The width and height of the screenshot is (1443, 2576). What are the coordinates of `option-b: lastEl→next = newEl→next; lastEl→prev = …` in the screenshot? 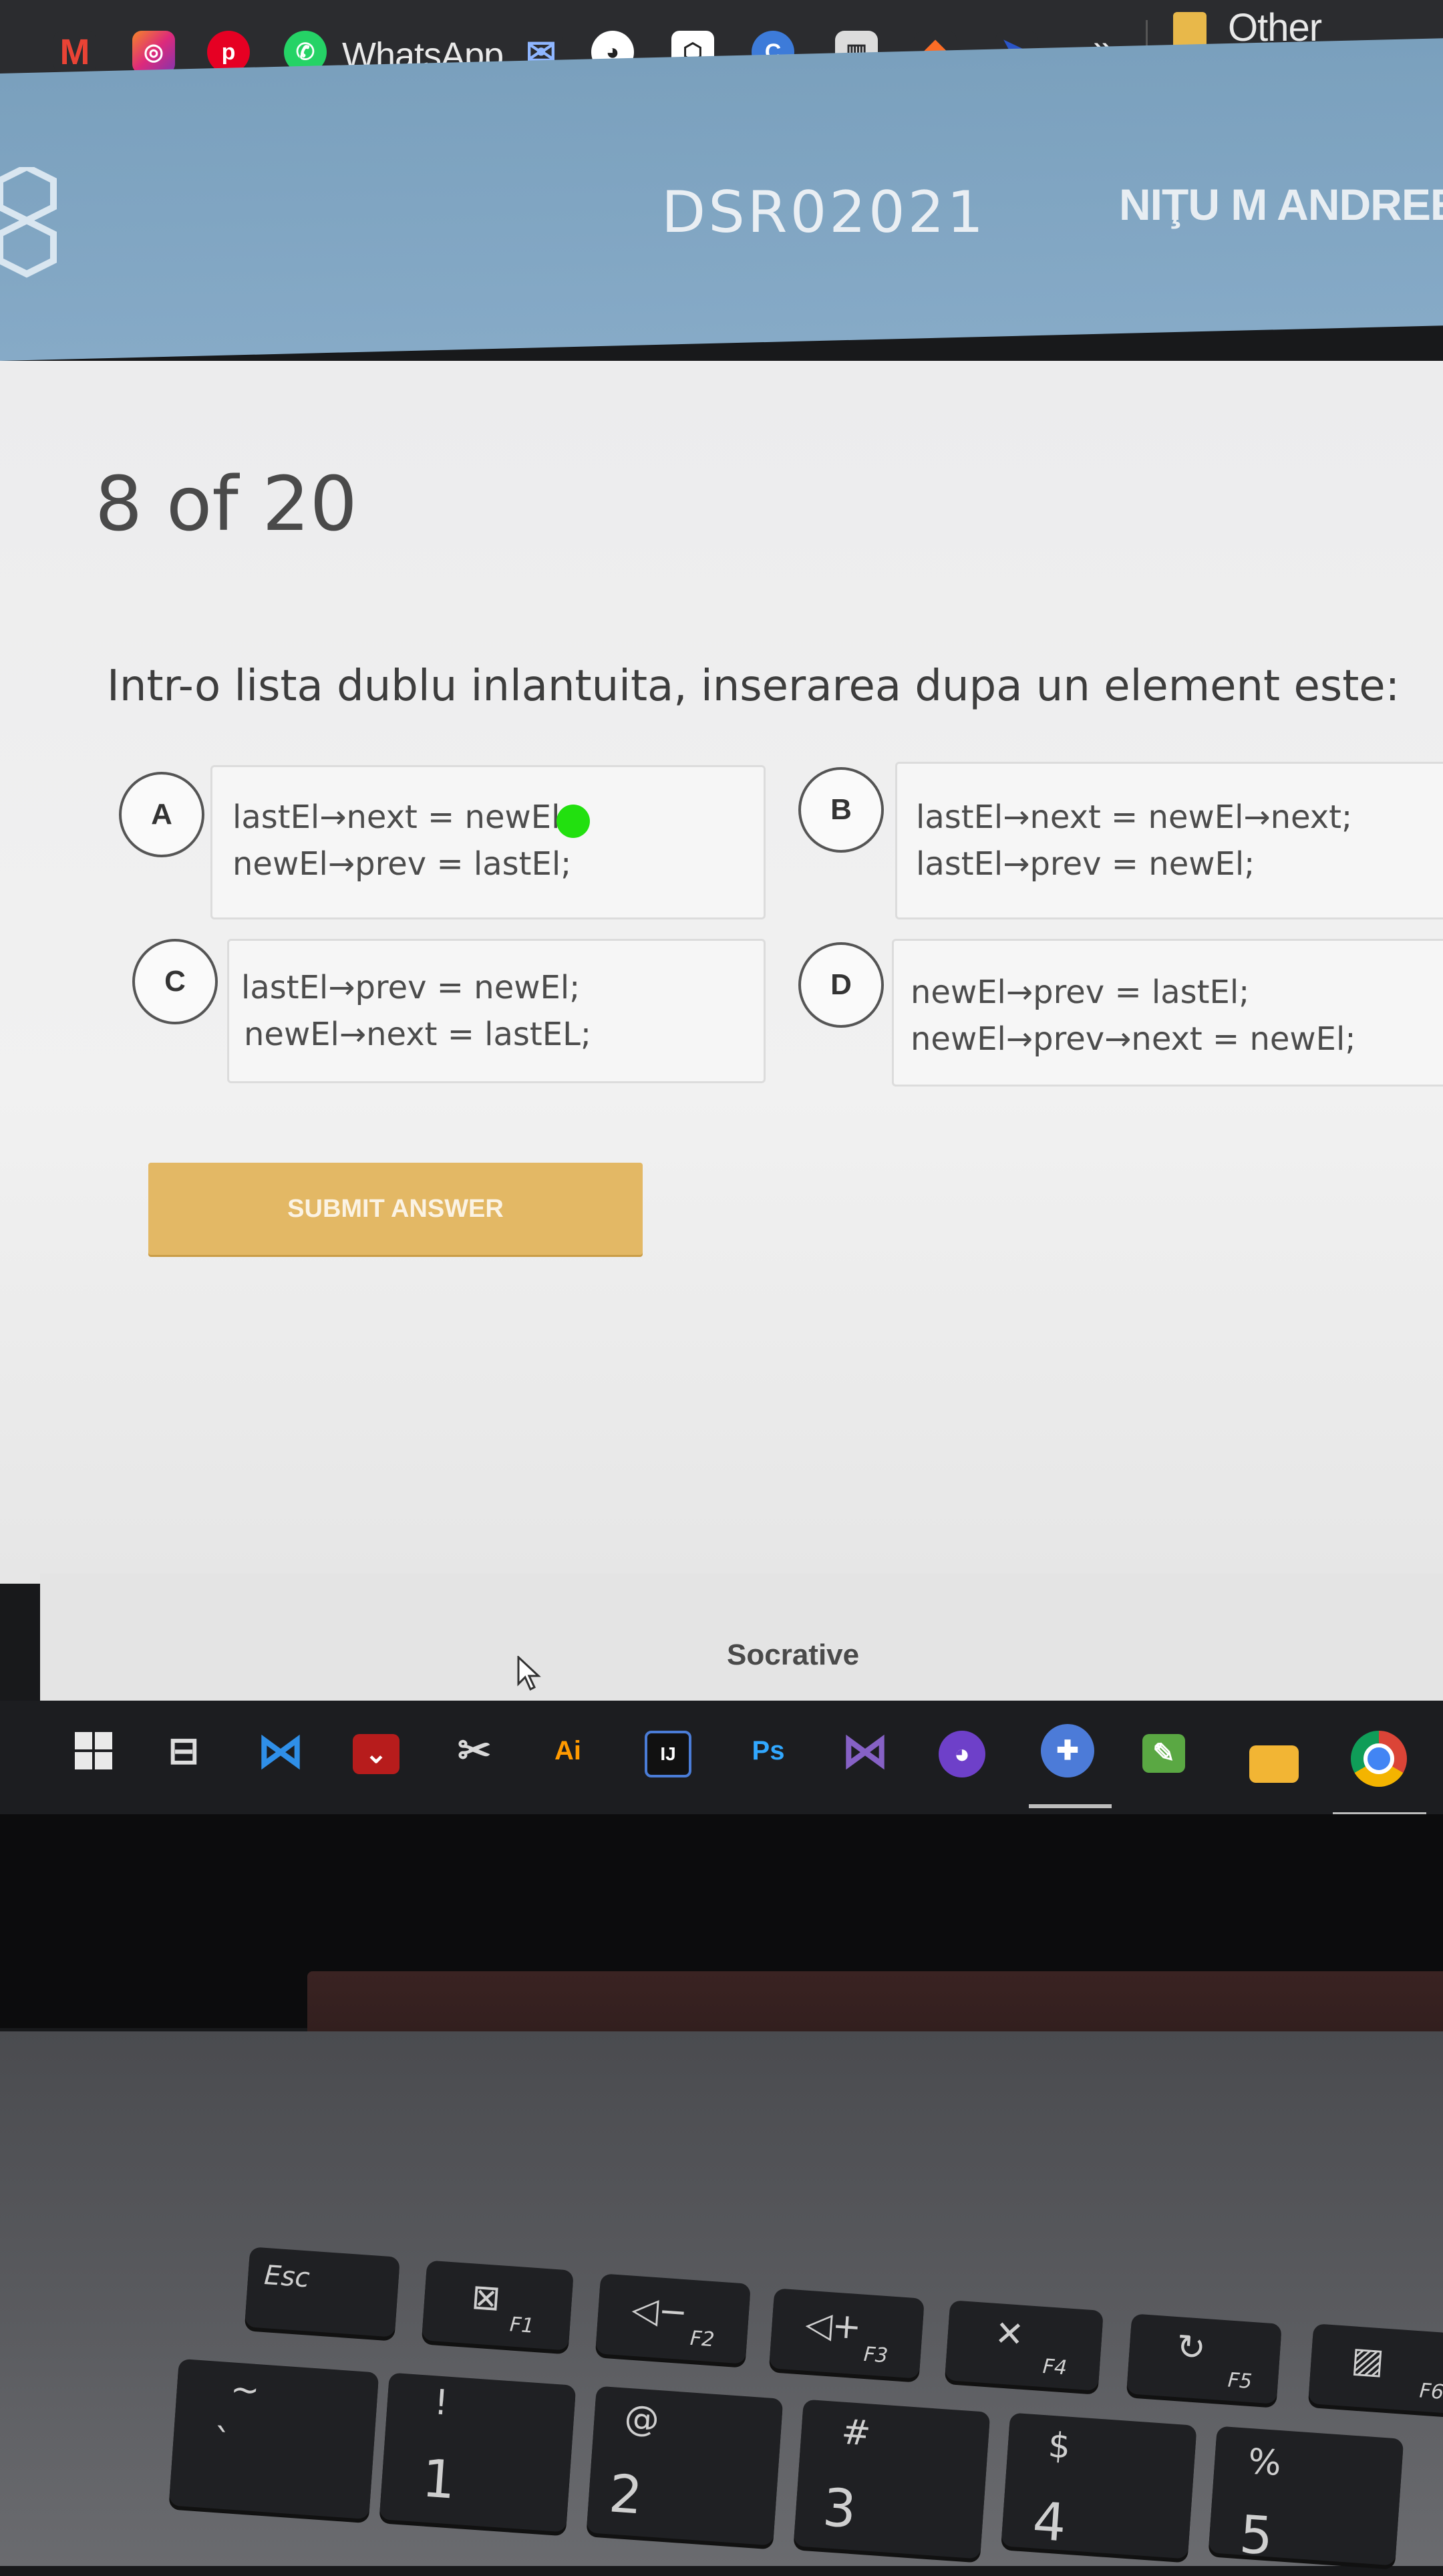 It's located at (1169, 840).